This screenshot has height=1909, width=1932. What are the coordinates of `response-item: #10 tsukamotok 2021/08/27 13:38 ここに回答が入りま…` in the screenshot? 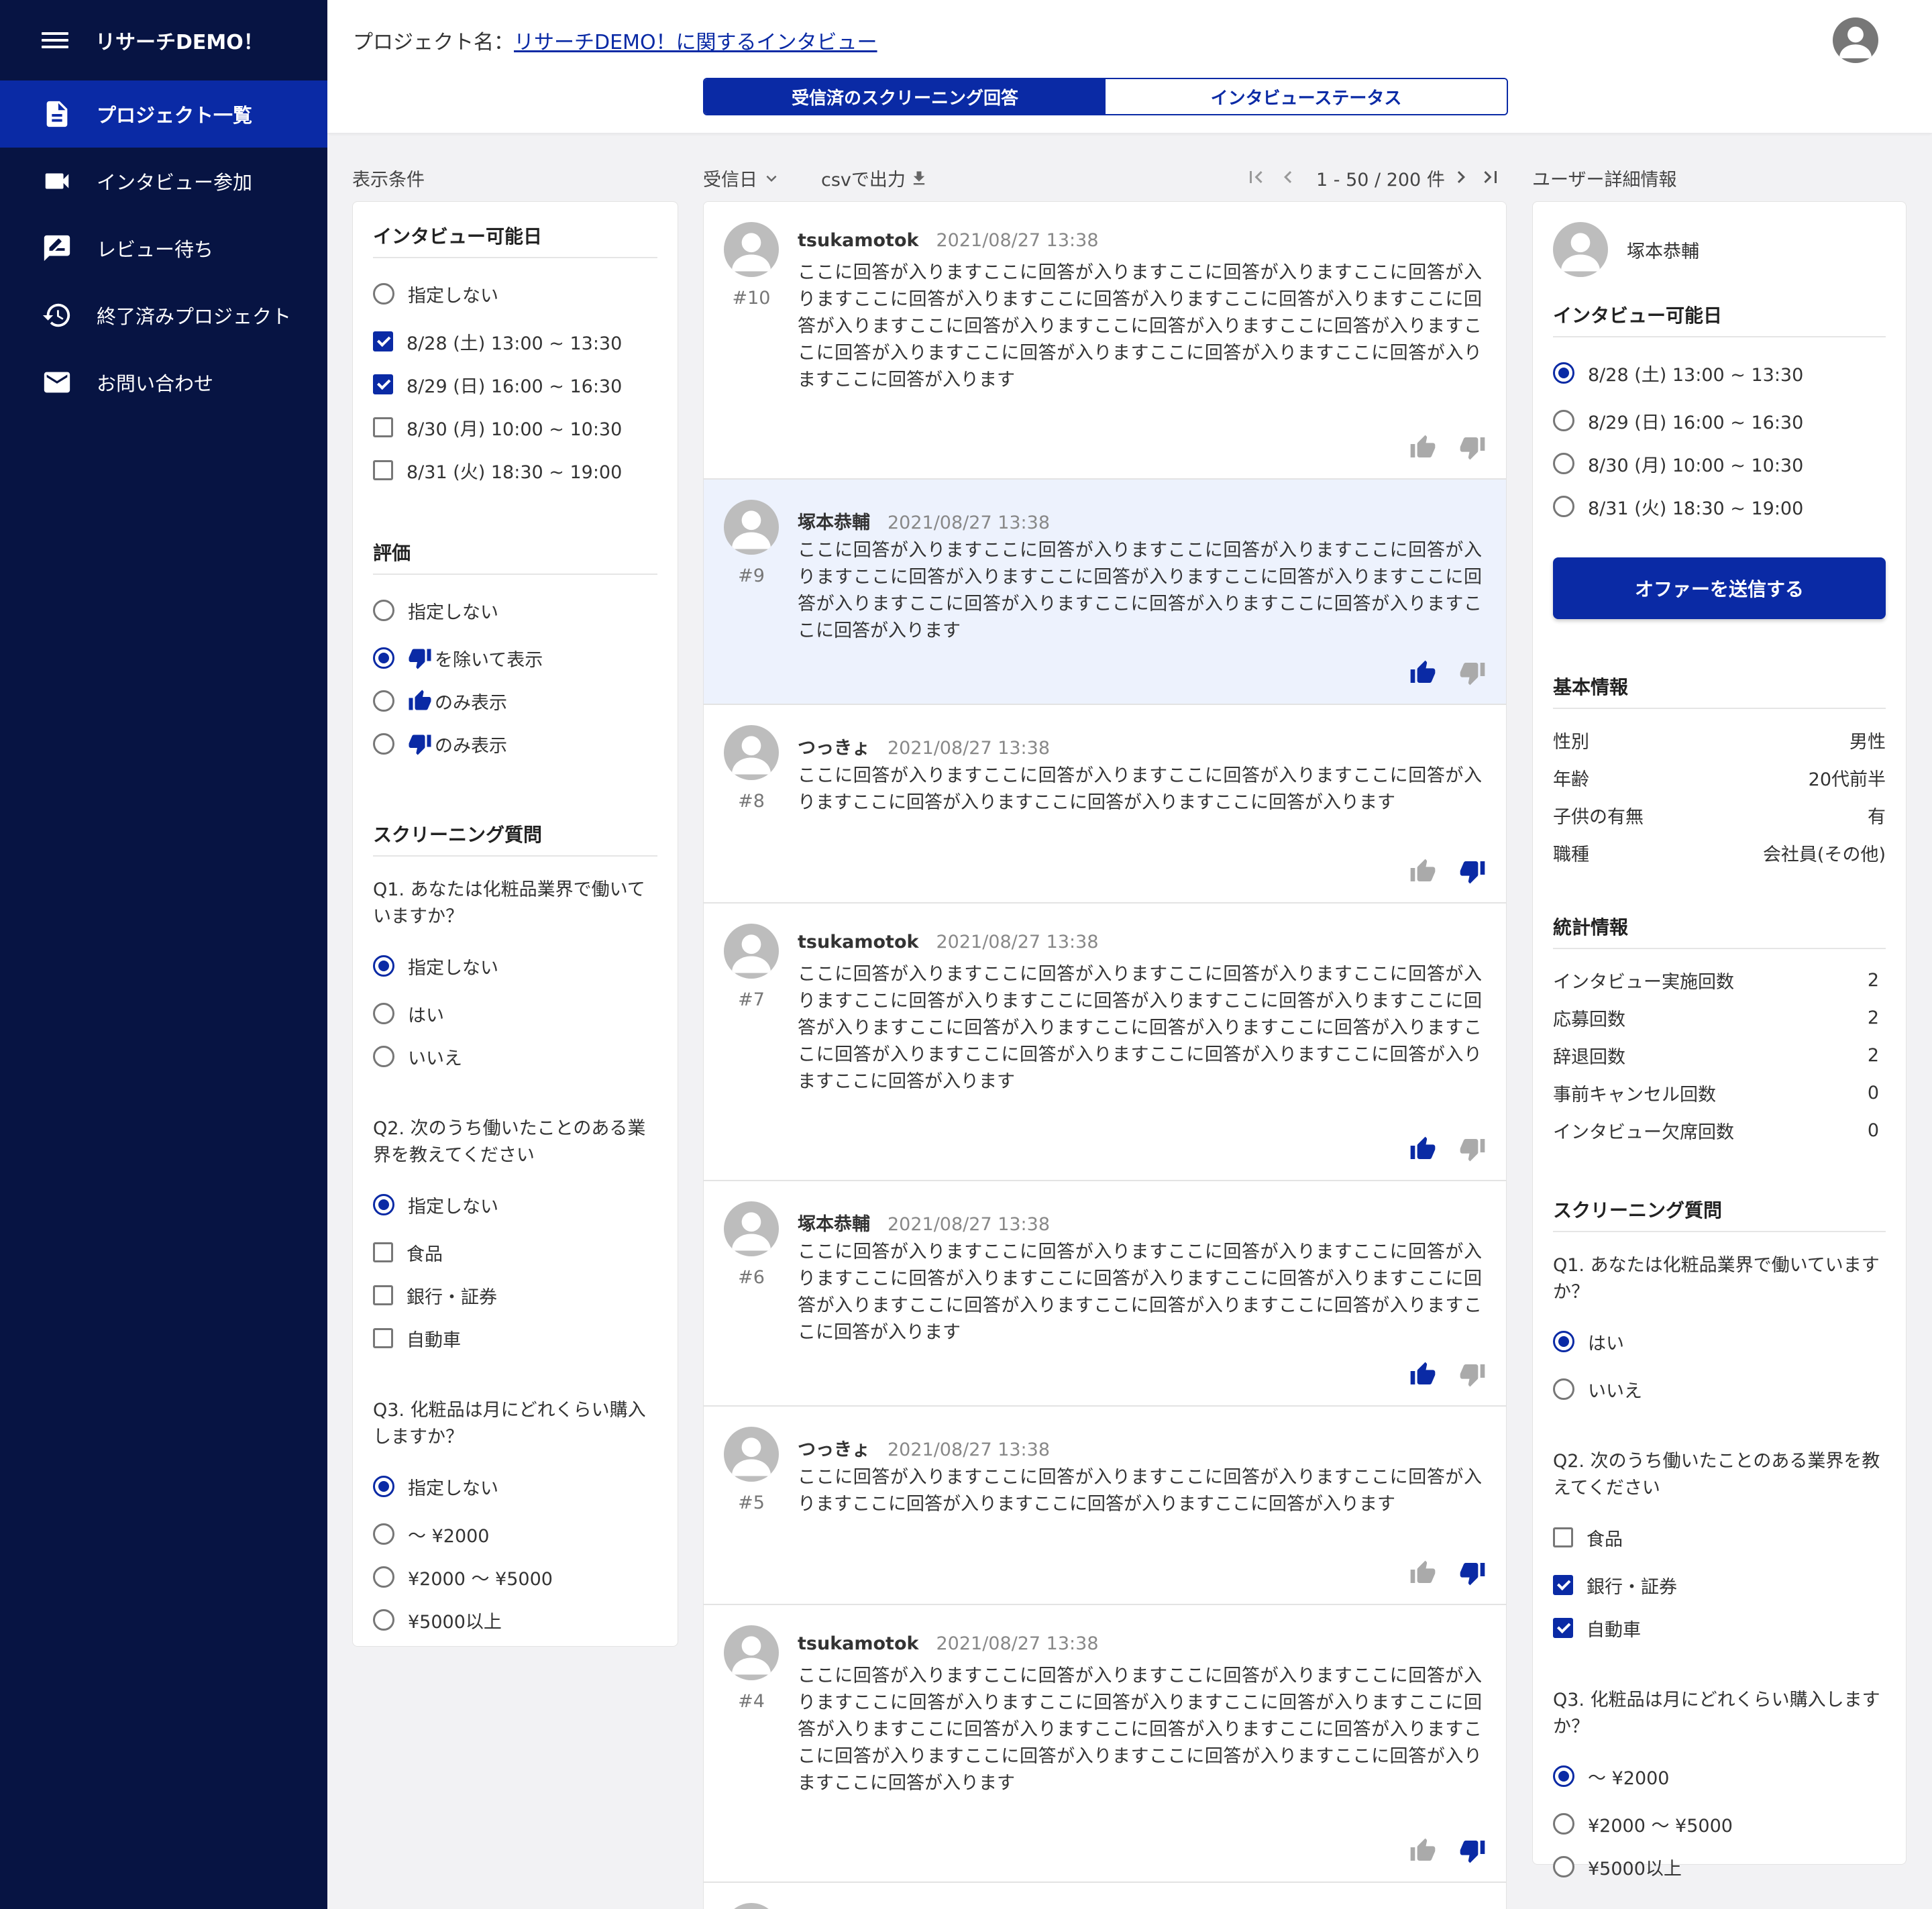 It's located at (1105, 341).